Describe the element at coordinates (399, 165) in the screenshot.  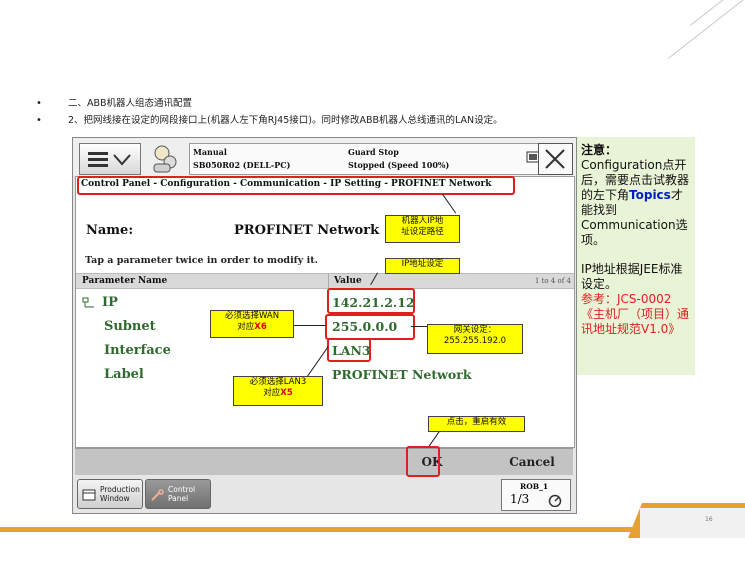
I see `controller-detail: Stopped (Speed 100%)` at that location.